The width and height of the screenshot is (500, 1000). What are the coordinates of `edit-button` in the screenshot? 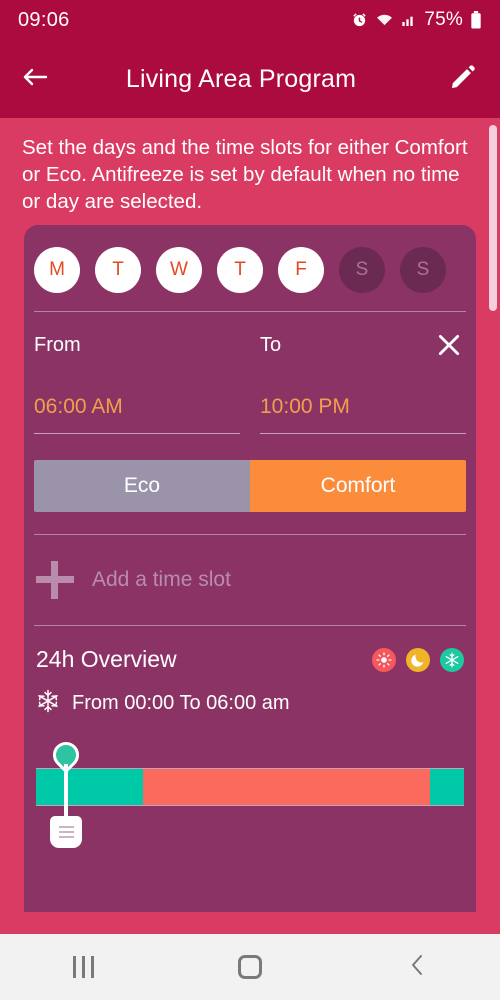 It's located at (463, 79).